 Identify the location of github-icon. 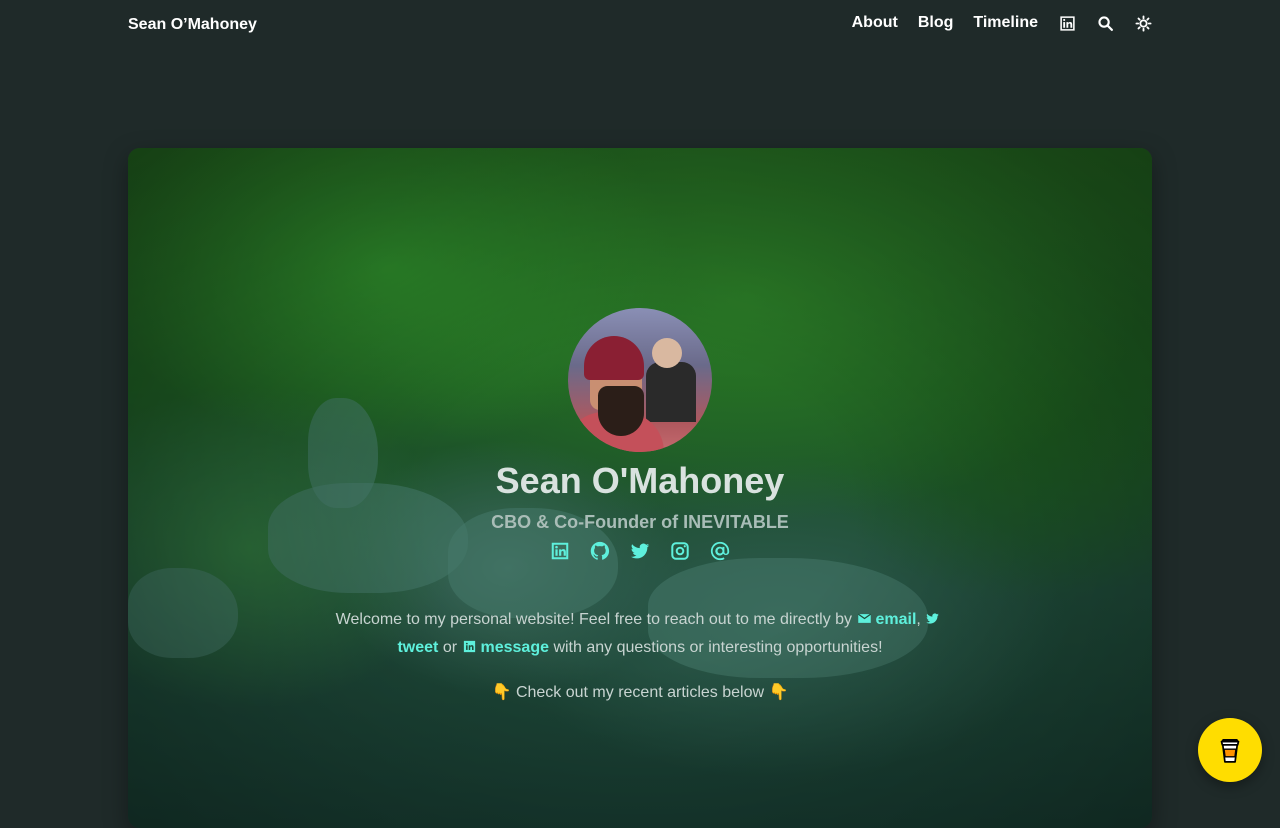
(600, 551).